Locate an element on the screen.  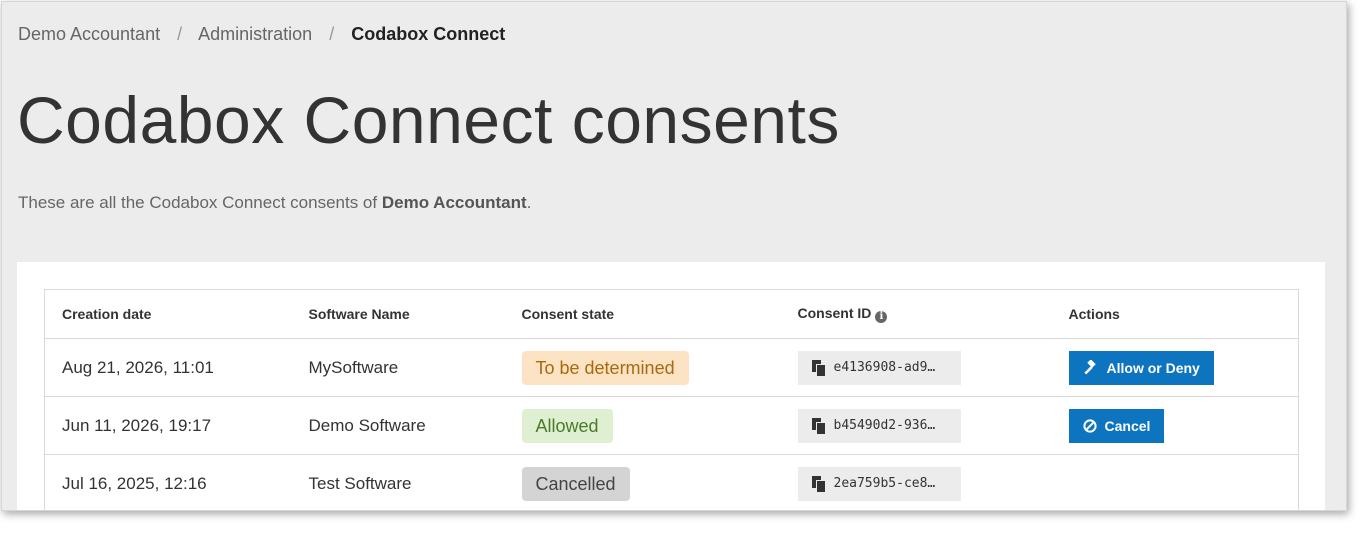
cell-creation-date: Jun 11, 2026, 19:17 is located at coordinates (168, 425).